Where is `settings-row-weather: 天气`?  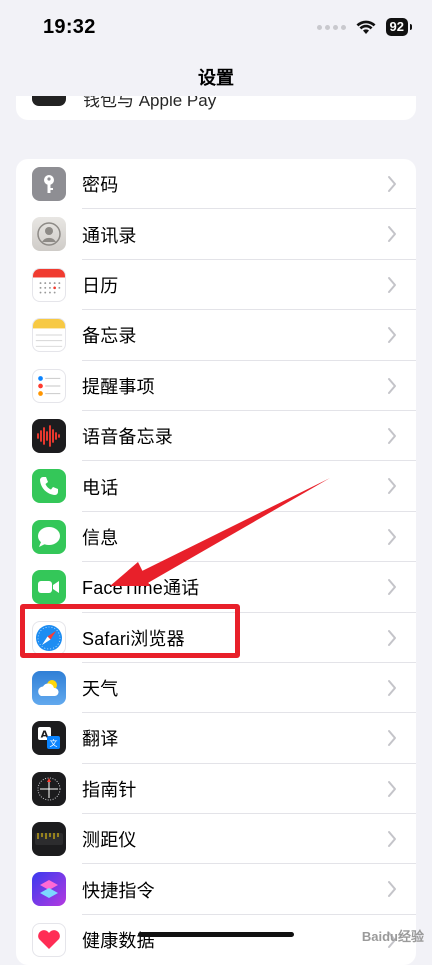 settings-row-weather: 天气 is located at coordinates (216, 688).